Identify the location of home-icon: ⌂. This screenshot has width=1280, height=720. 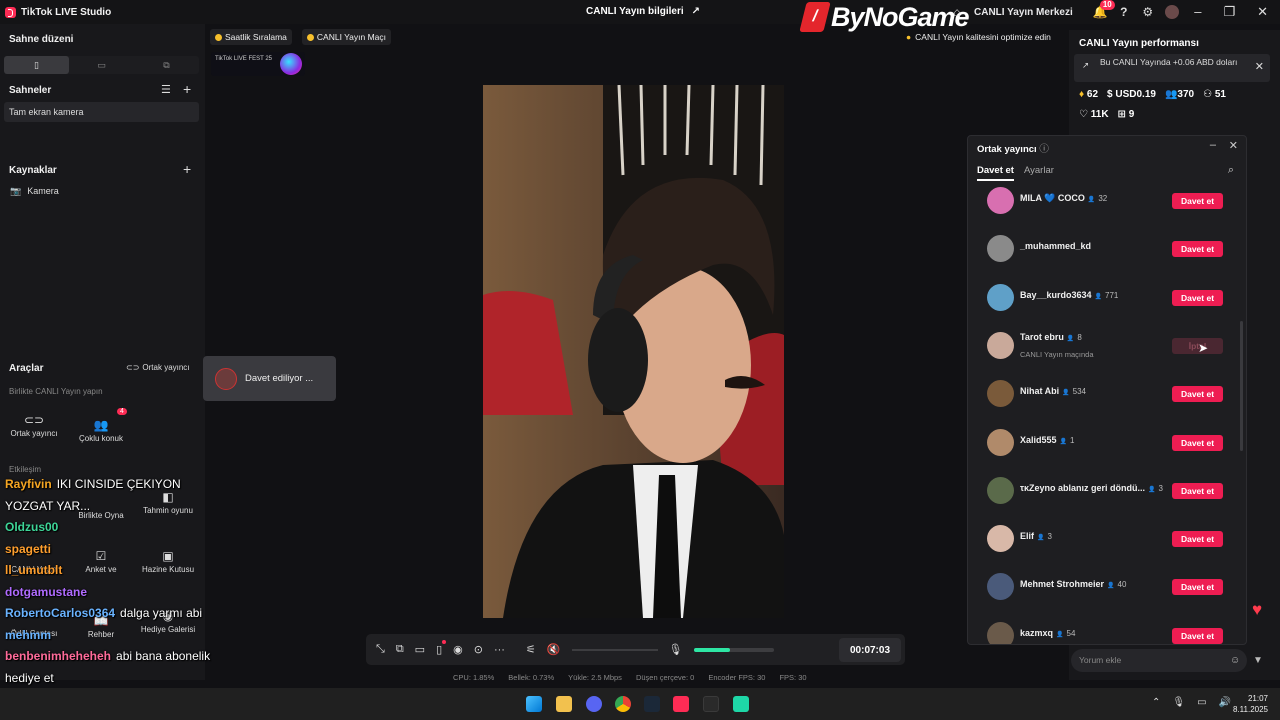
(957, 12).